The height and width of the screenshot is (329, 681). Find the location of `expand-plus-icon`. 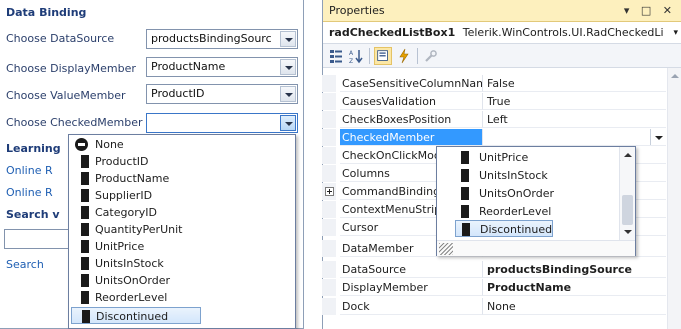

expand-plus-icon is located at coordinates (329, 191).